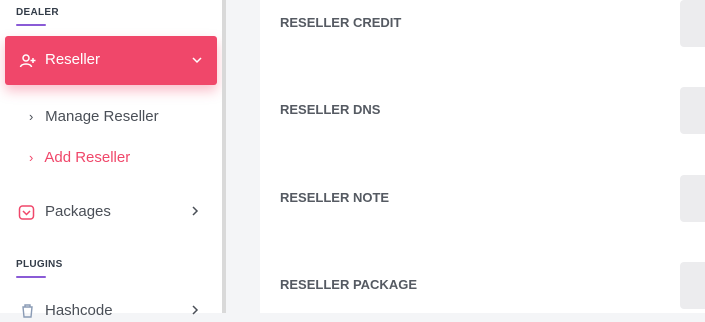  I want to click on sidebar-item-label: Hashcode, so click(79, 310).